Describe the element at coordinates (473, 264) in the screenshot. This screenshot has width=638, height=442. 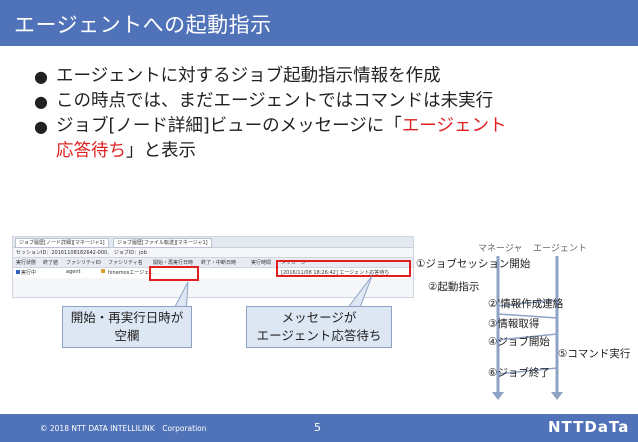
I see `step-1-session-start: ①ジョブセッション開始` at that location.